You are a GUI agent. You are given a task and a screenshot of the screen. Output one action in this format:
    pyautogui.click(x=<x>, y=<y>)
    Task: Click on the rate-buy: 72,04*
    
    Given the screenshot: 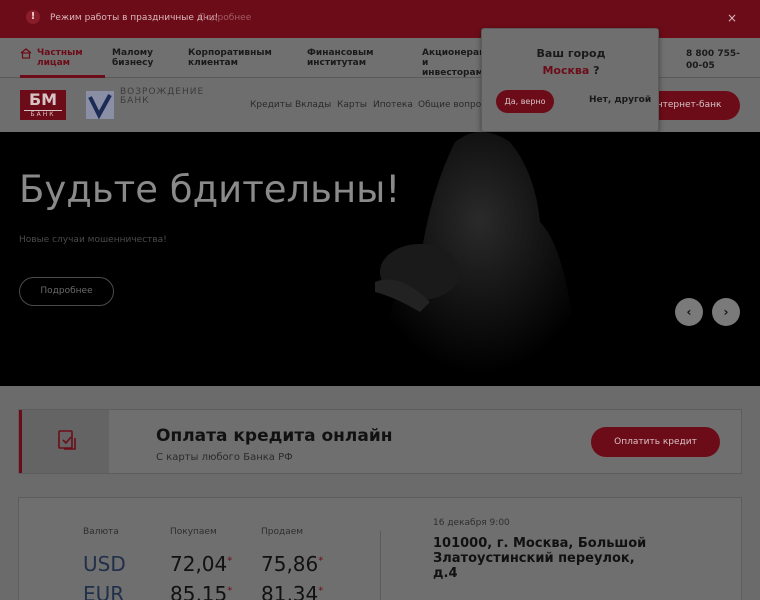 What is the action you would take?
    pyautogui.click(x=201, y=564)
    